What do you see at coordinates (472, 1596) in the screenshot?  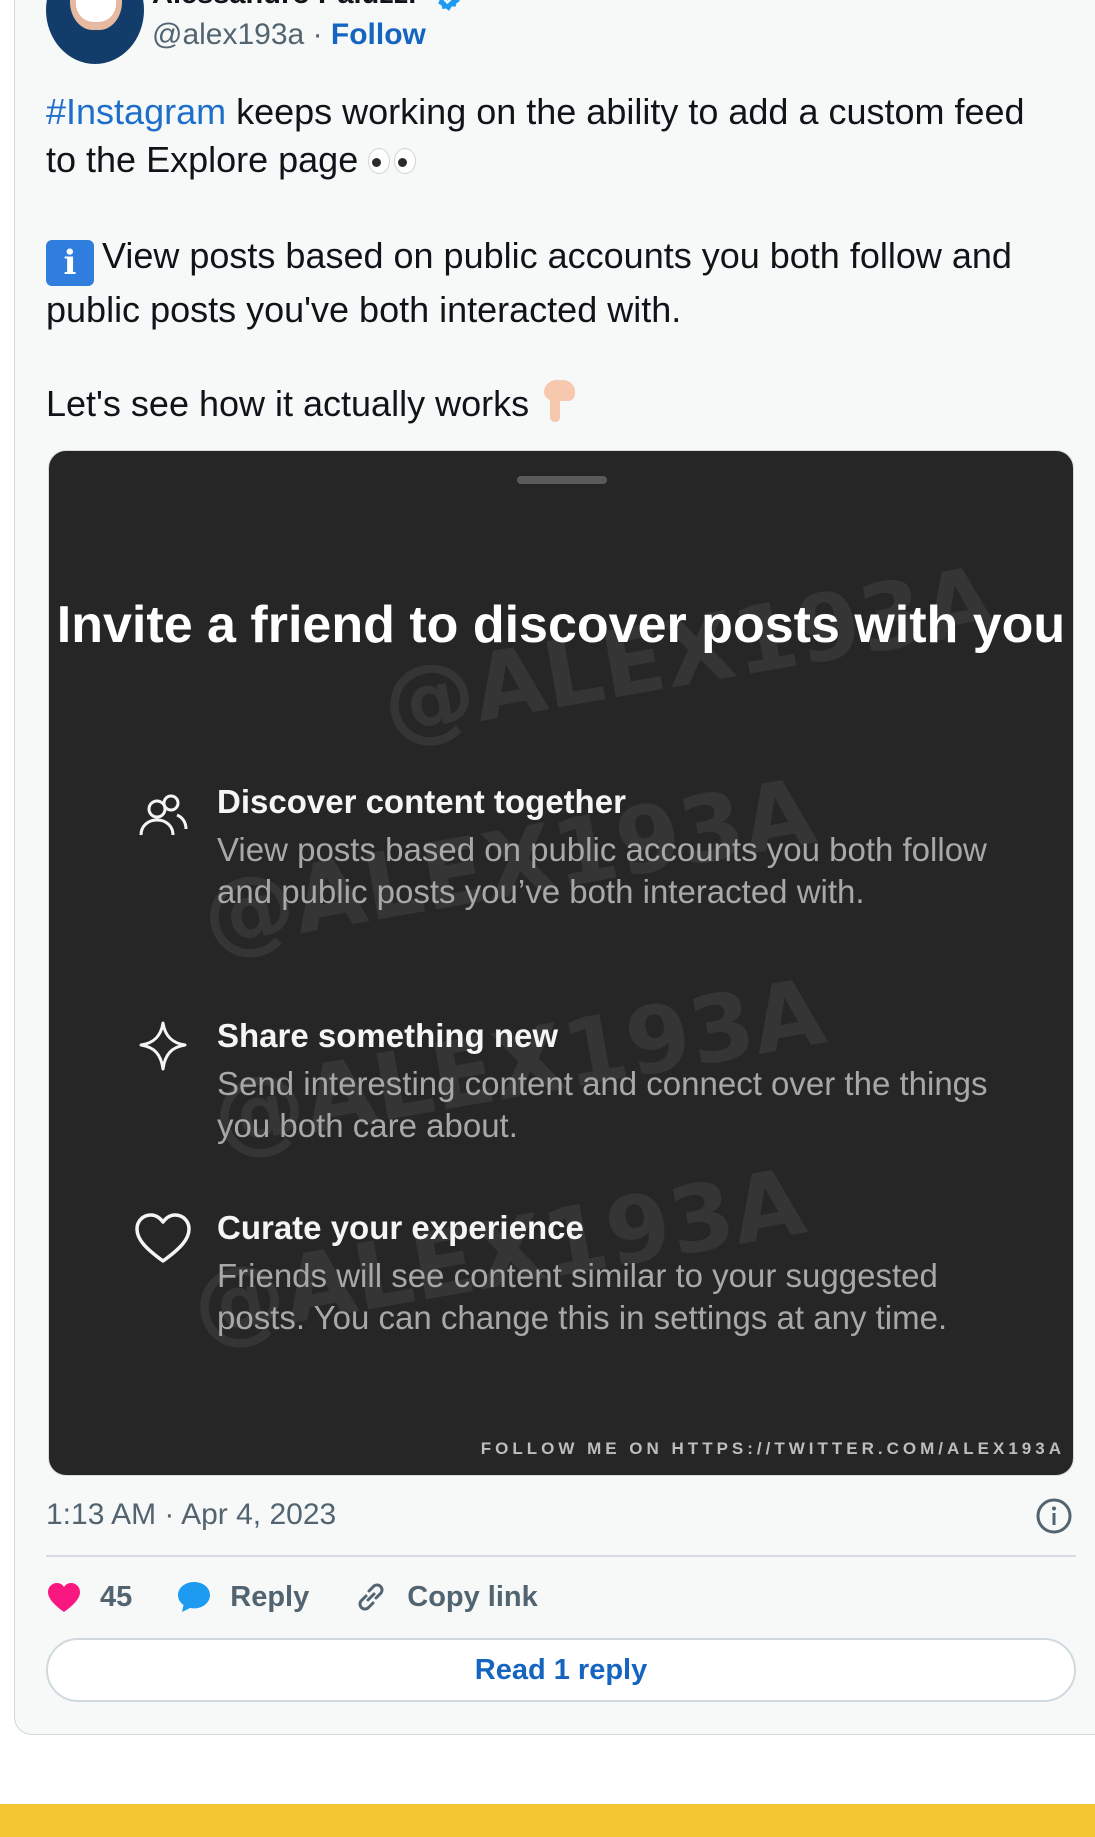 I see `copy-link-label: Copy link` at bounding box center [472, 1596].